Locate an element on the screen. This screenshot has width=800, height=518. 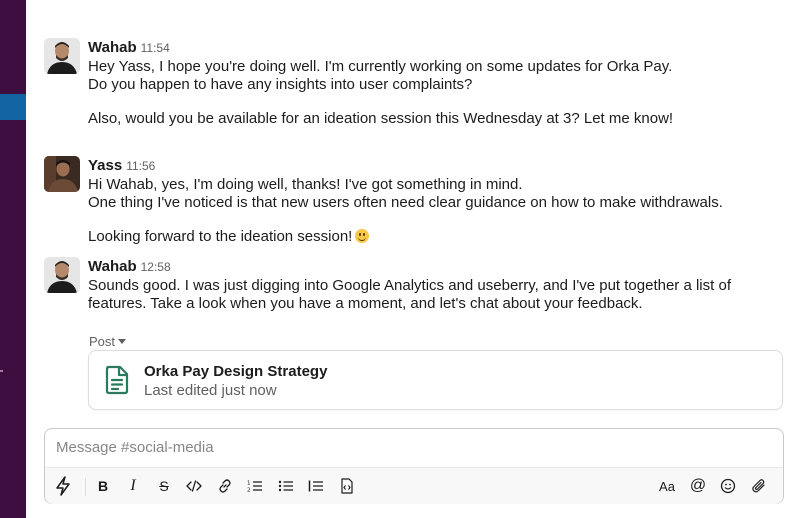
link-icon is located at coordinates (225, 486).